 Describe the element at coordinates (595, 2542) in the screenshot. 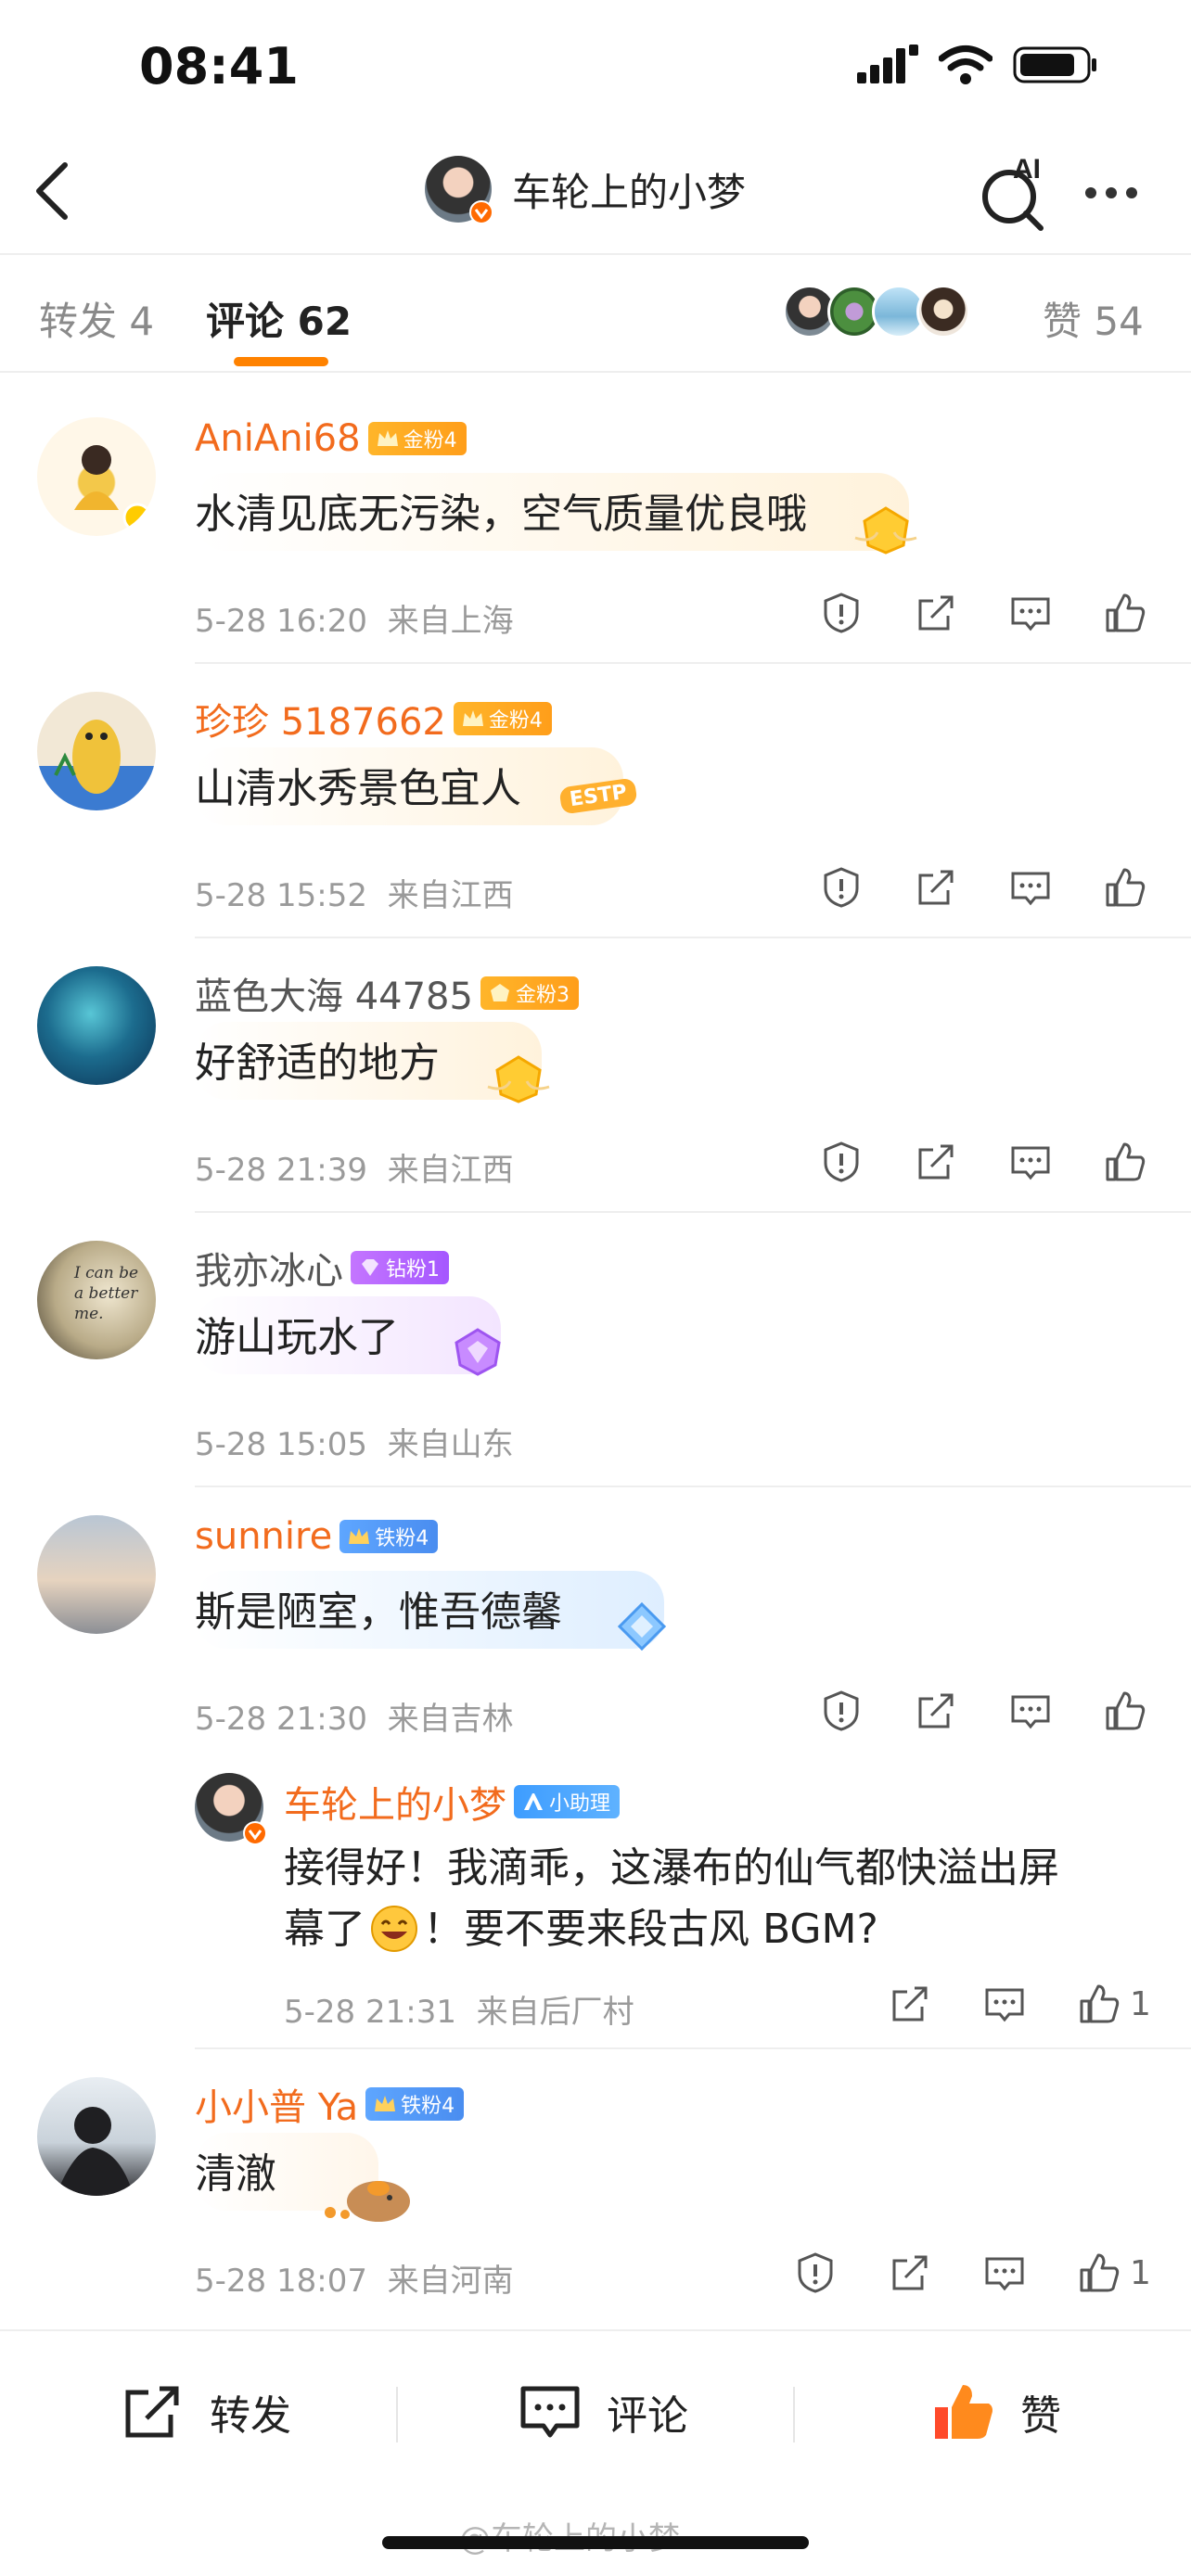

I see `home-indicator` at that location.